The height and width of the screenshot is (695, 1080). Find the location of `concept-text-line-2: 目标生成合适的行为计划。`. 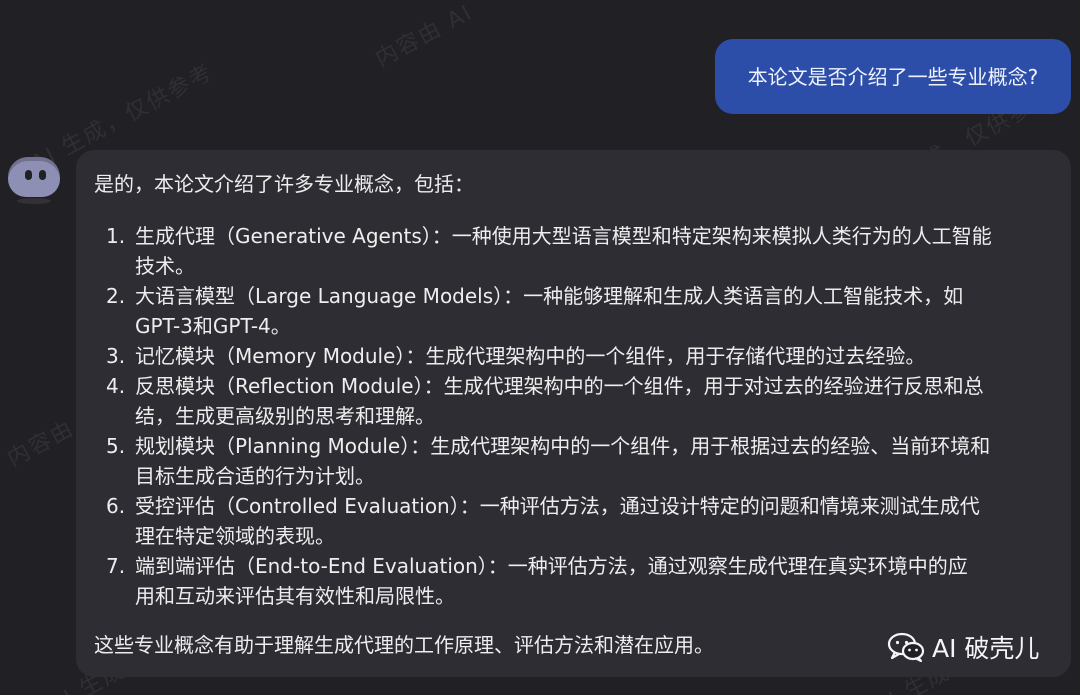

concept-text-line-2: 目标生成合适的行为计划。 is located at coordinates (255, 476).